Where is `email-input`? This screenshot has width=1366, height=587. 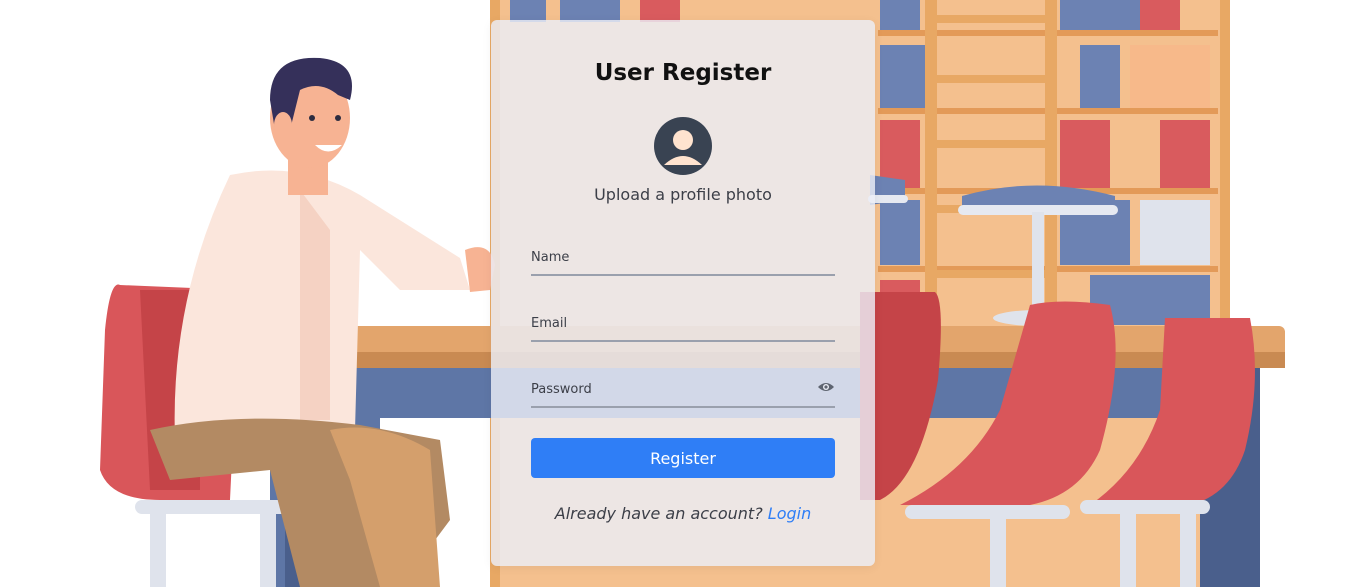 email-input is located at coordinates (666, 323).